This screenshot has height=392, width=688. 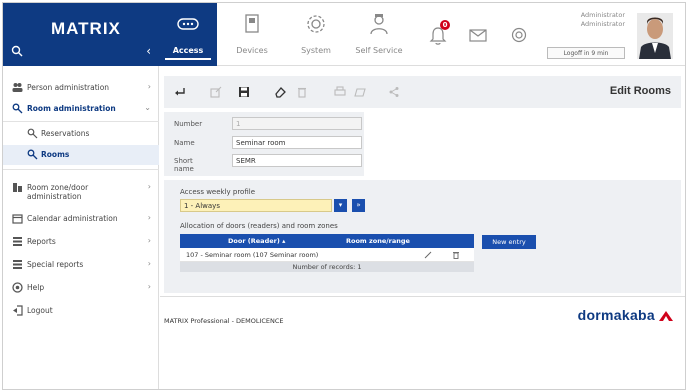 I want to click on sidebar-item-logout: Logout, so click(x=81, y=311).